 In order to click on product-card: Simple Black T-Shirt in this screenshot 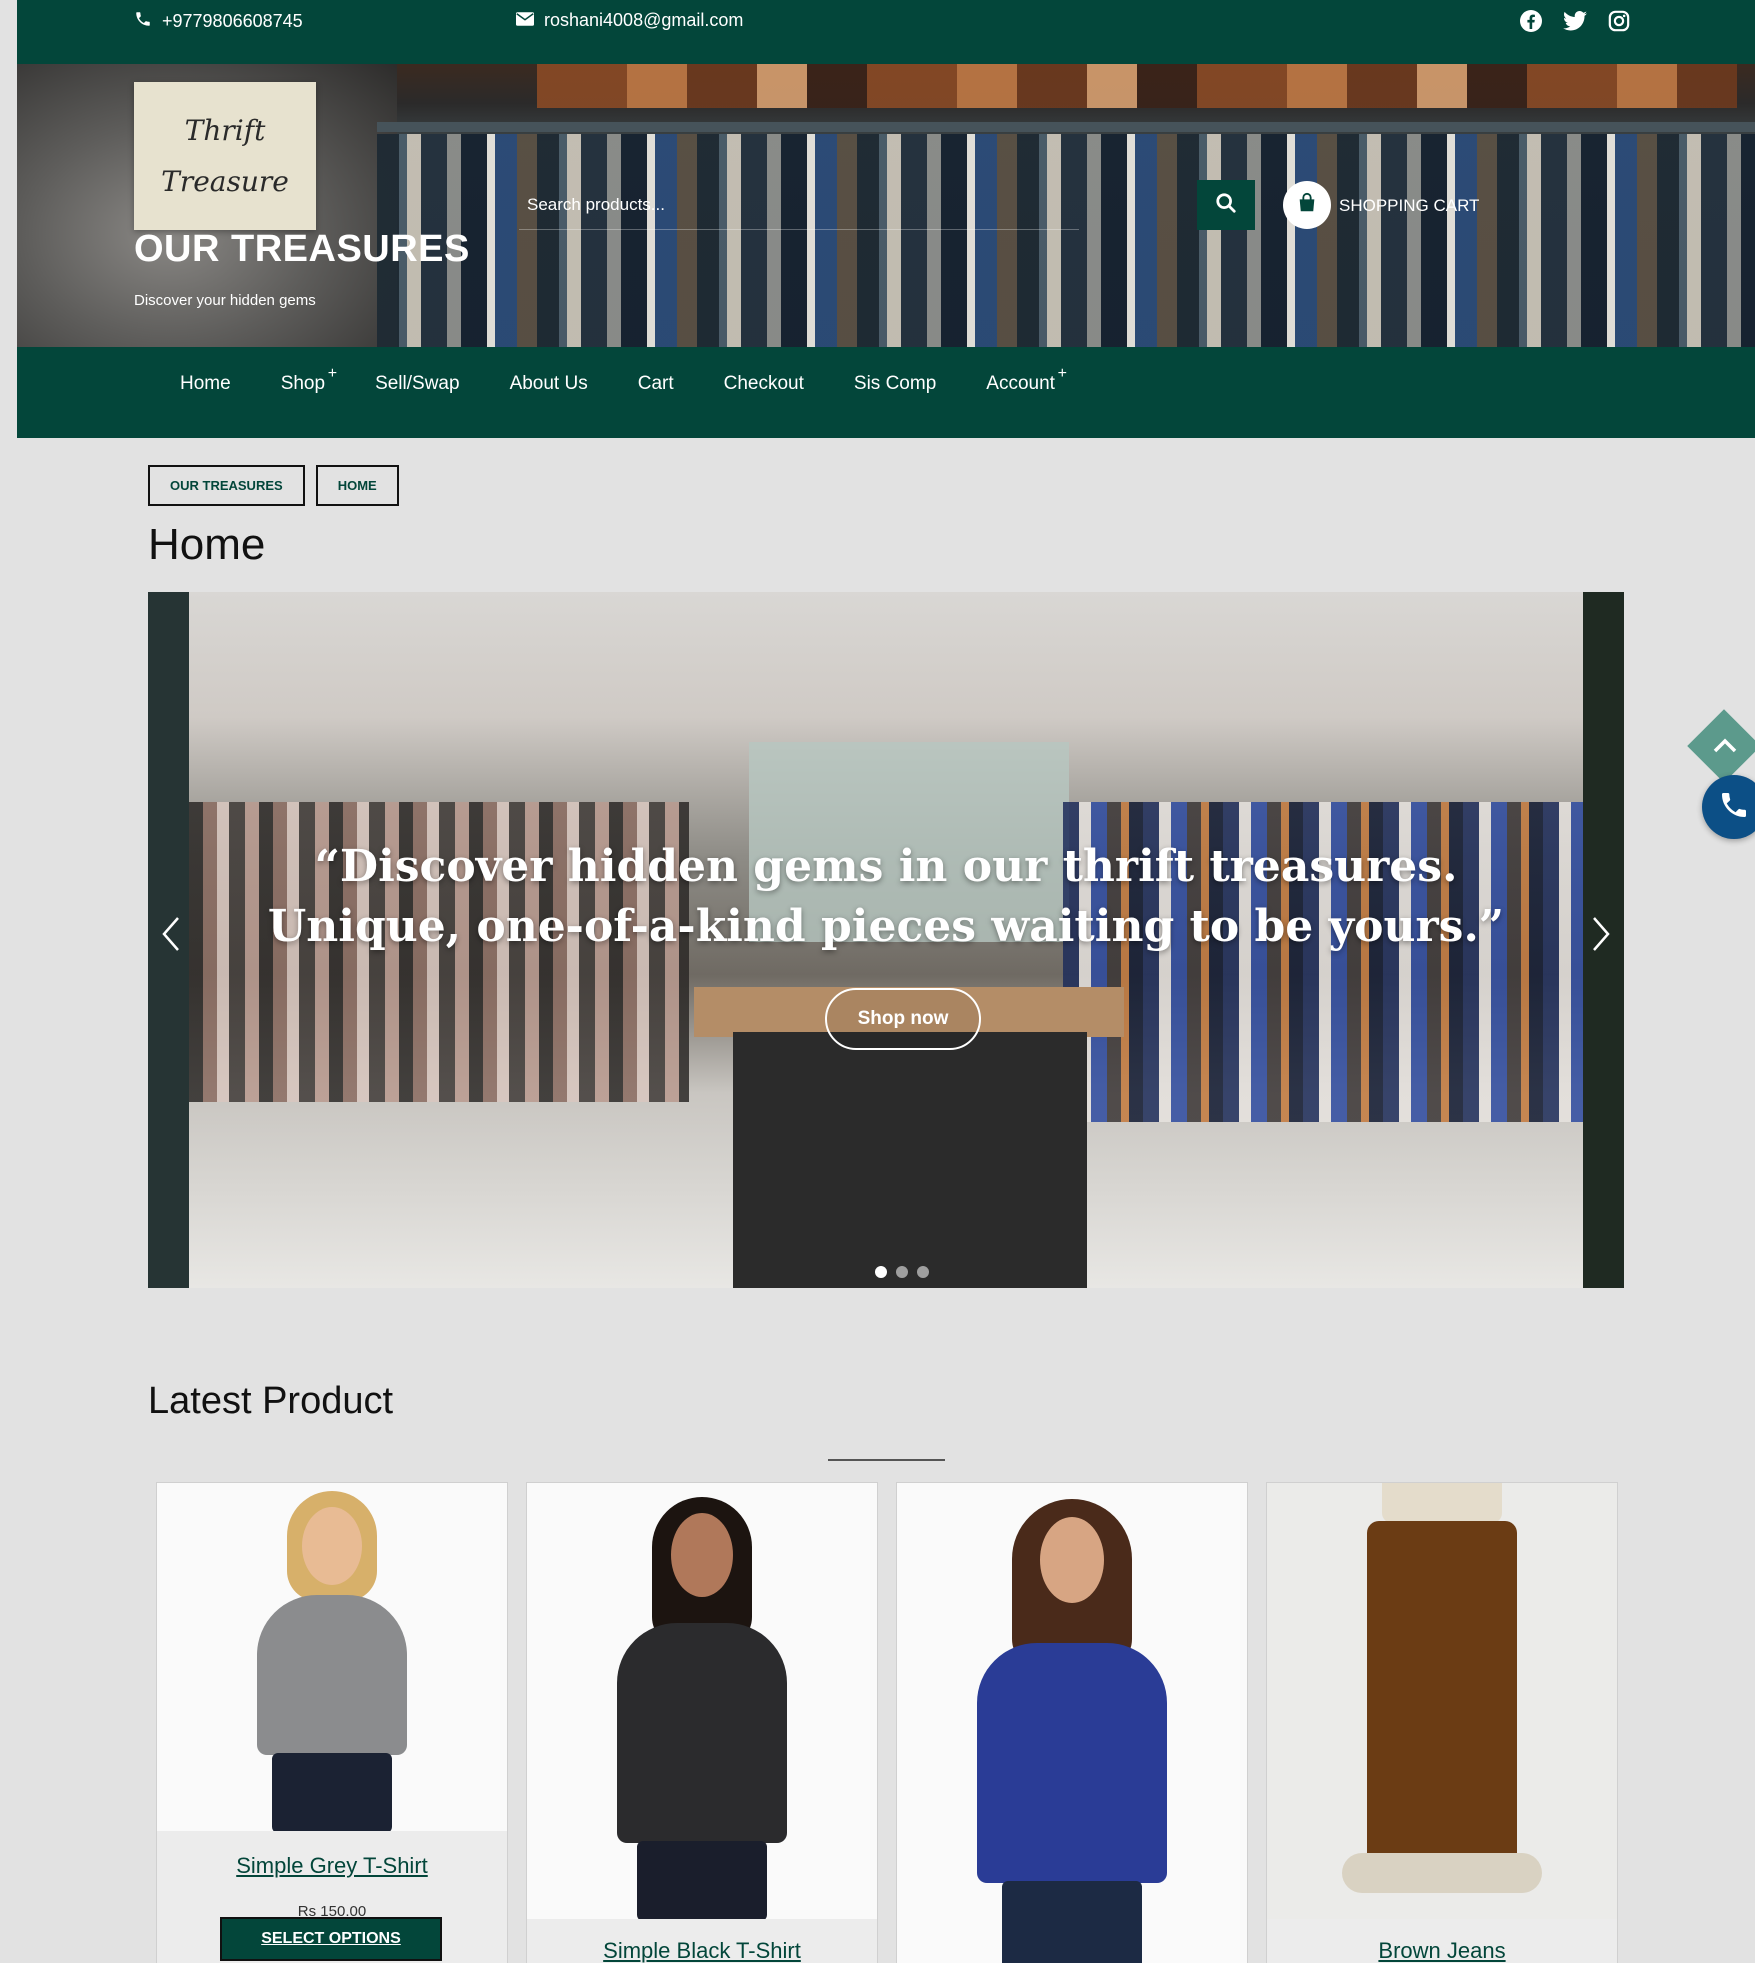, I will do `click(702, 1722)`.